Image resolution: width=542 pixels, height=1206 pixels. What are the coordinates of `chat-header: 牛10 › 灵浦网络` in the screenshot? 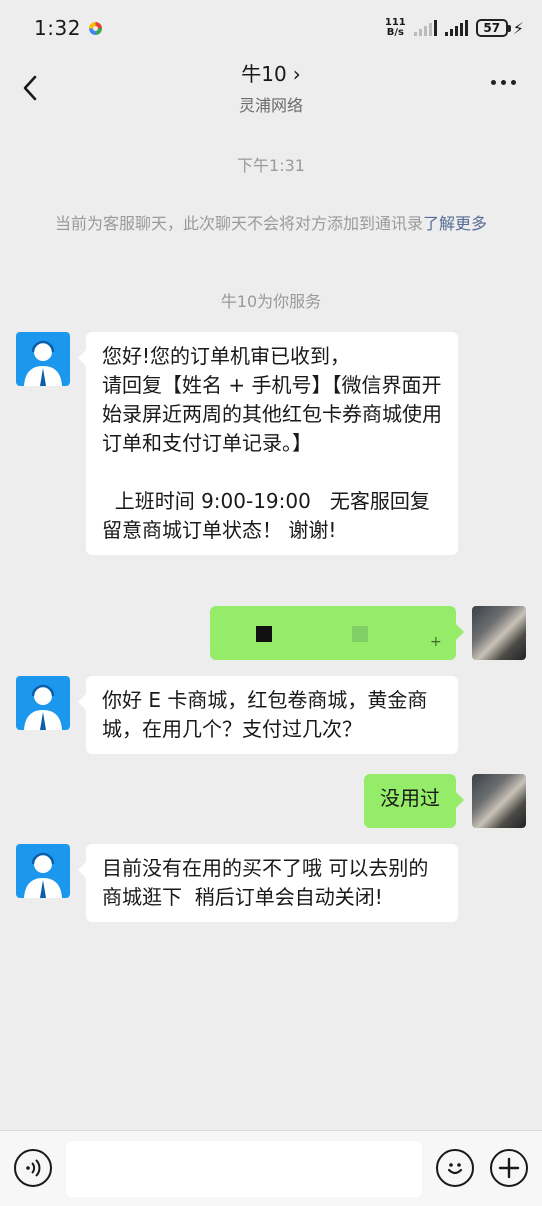 It's located at (271, 88).